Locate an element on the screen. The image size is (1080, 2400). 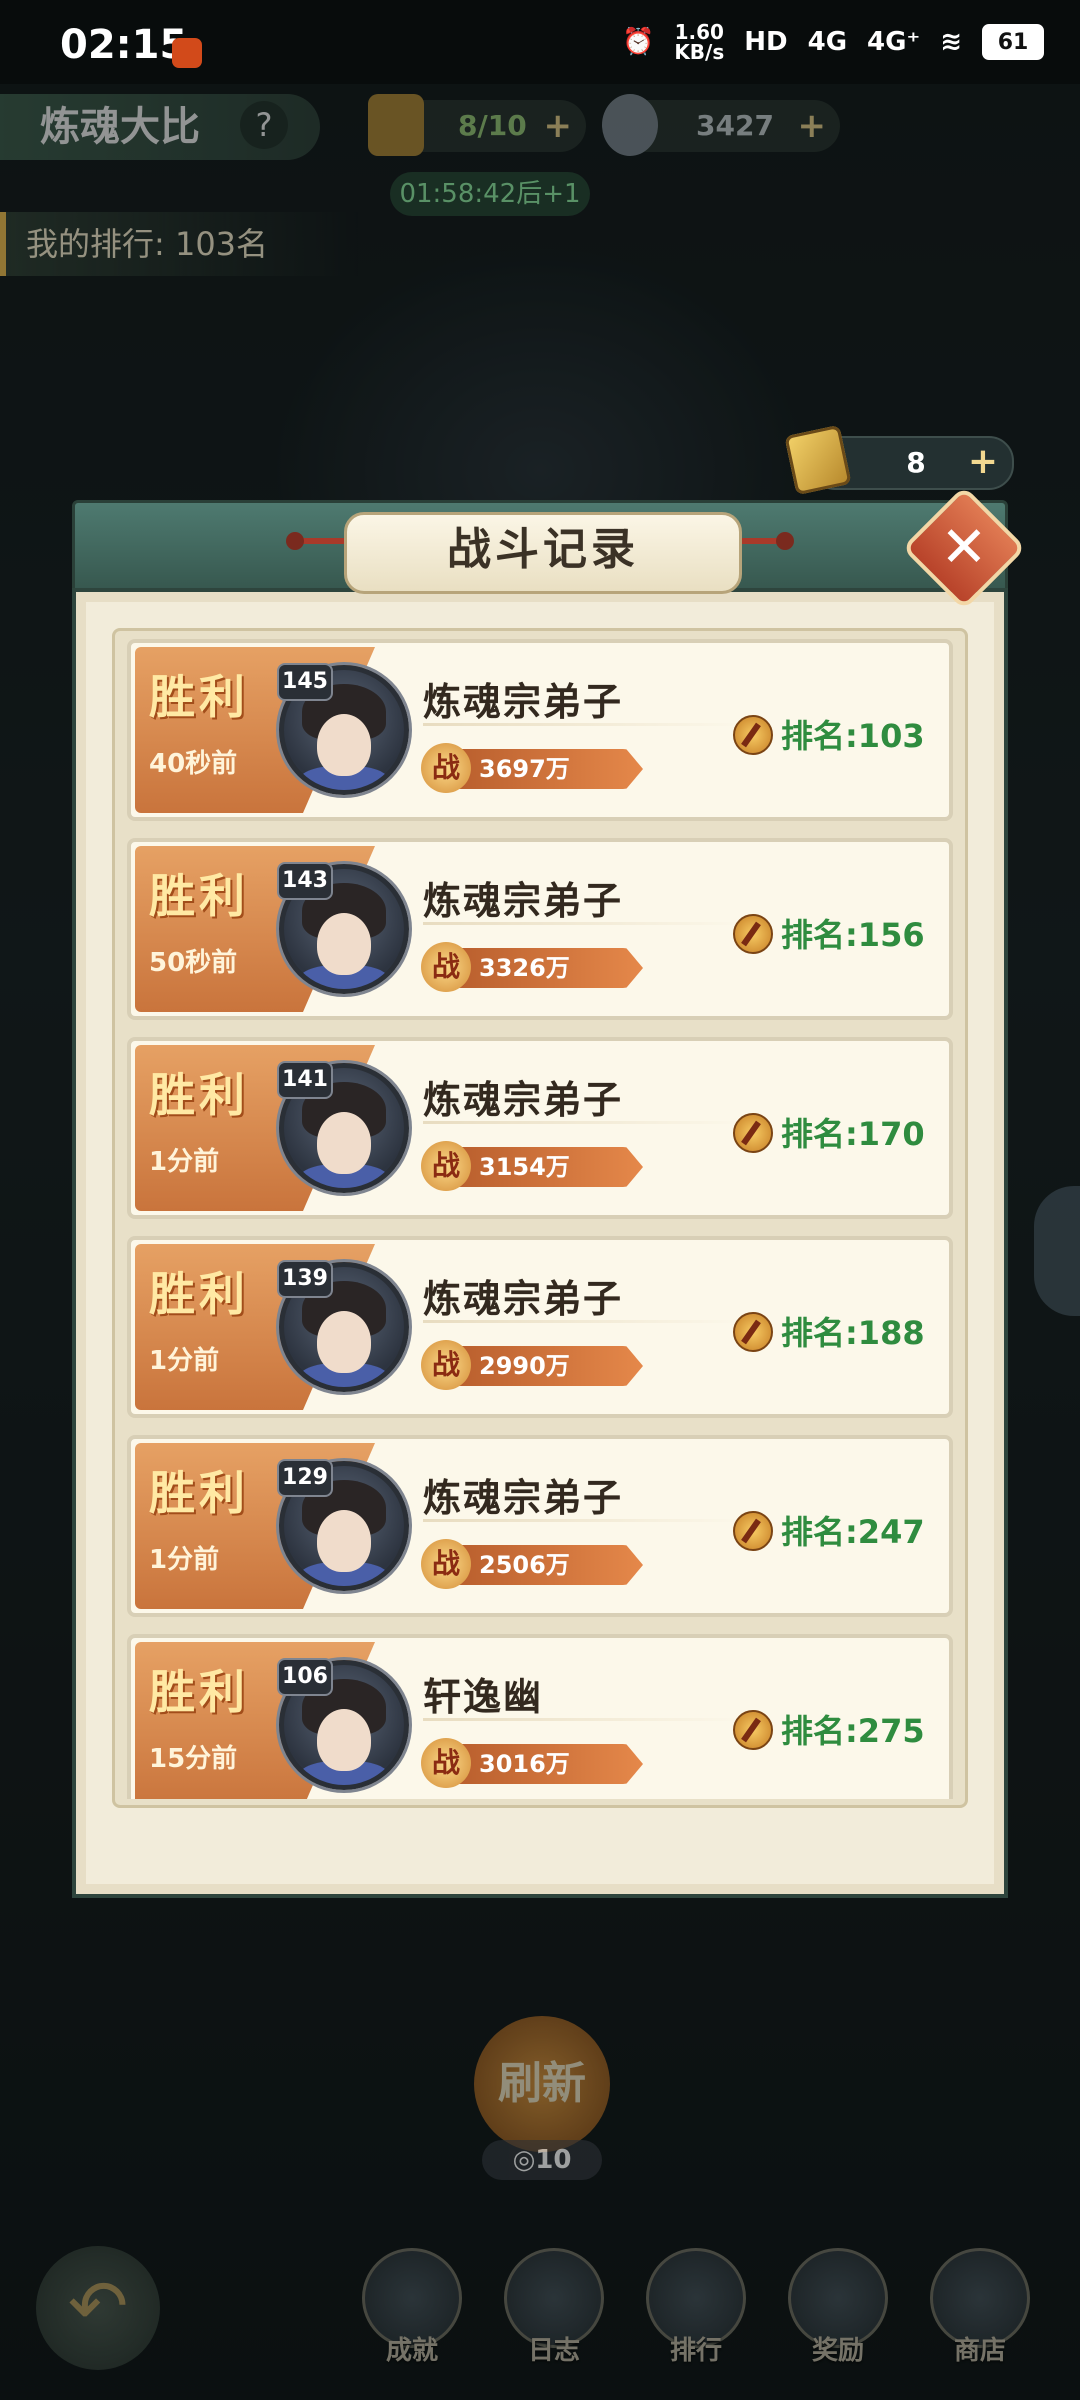
refresh-button: 刷新 is located at coordinates (542, 2084).